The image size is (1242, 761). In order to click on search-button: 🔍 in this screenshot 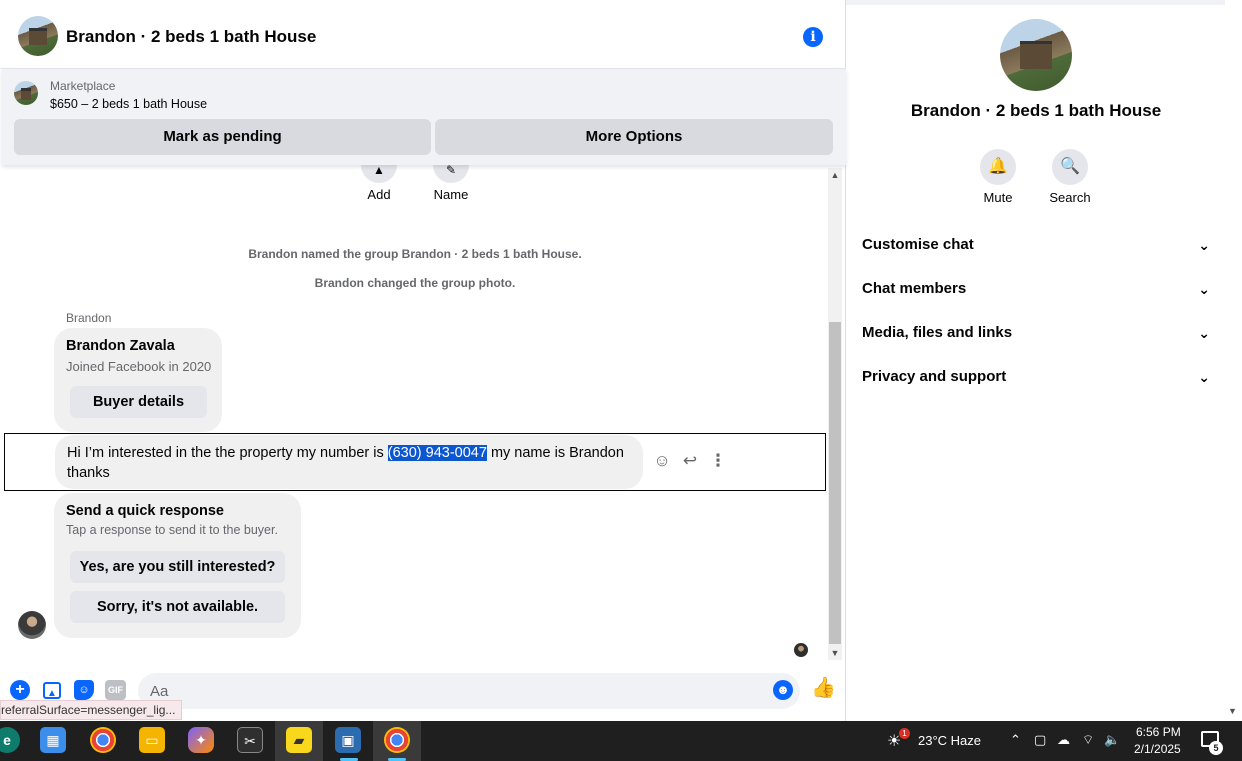, I will do `click(1070, 167)`.